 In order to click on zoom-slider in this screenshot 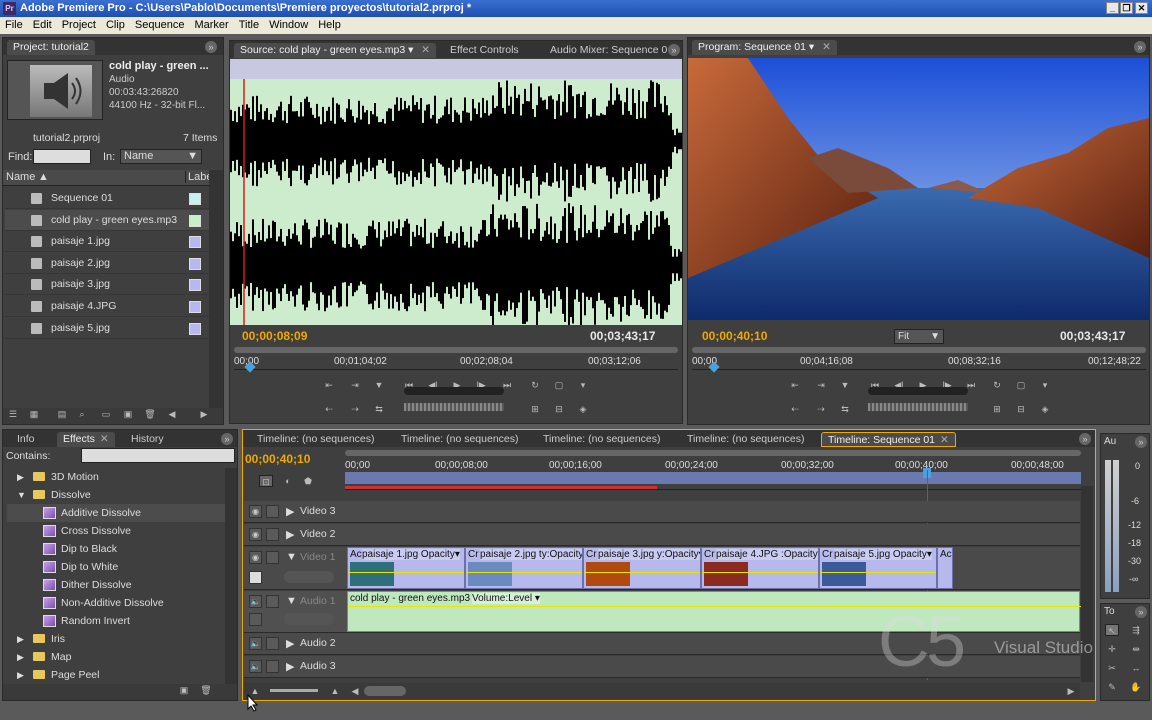, I will do `click(294, 690)`.